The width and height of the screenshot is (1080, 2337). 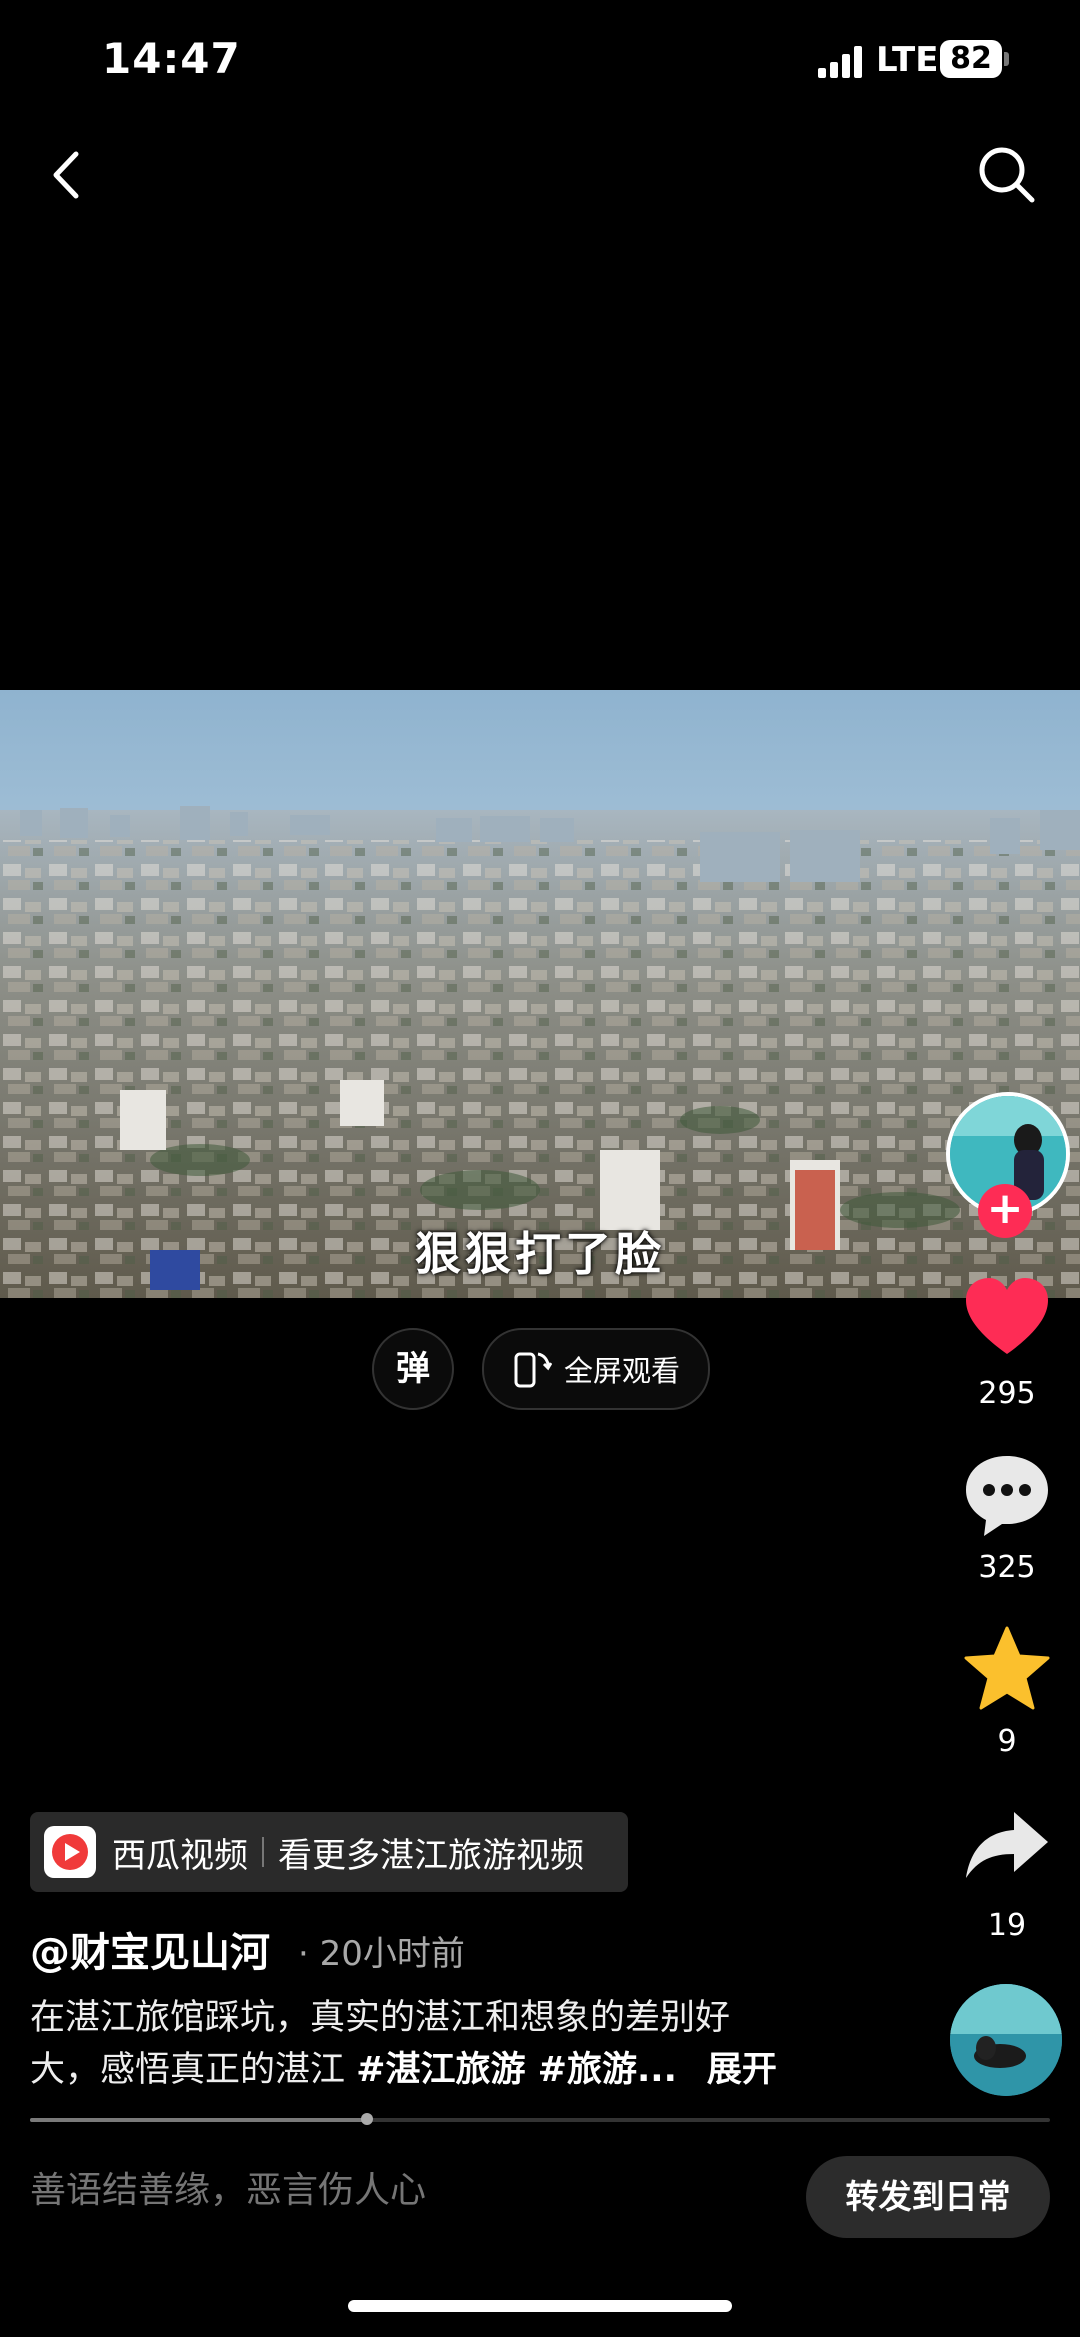 I want to click on comment-input, so click(x=400, y=2190).